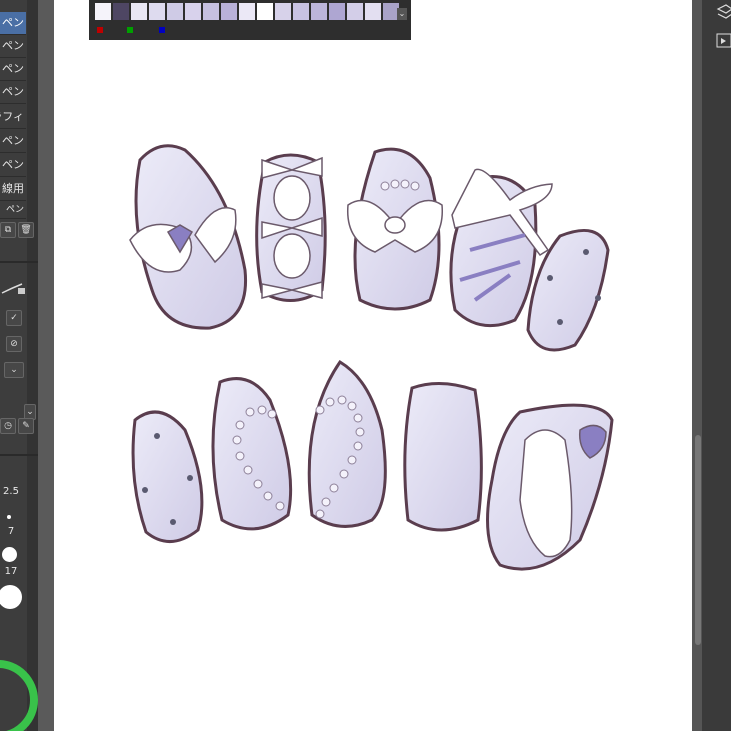 This screenshot has height=731, width=731. I want to click on layer-panel-strip, so click(716, 365).